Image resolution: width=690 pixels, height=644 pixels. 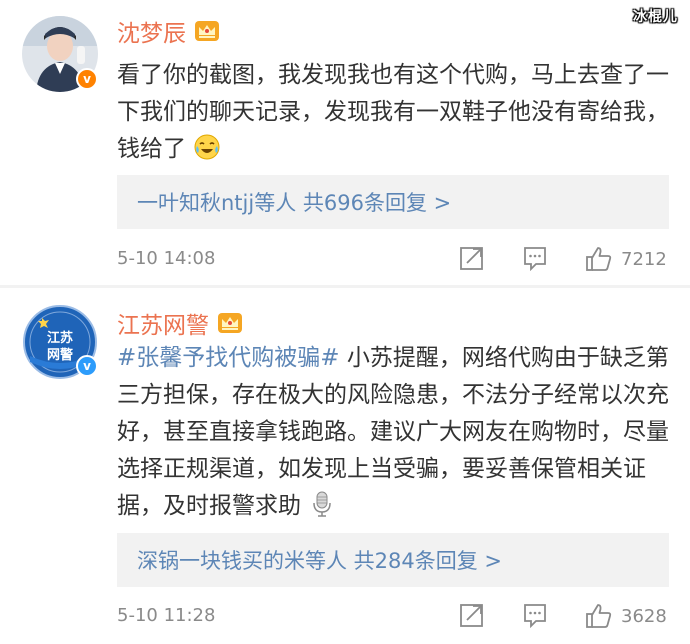 What do you see at coordinates (644, 259) in the screenshot?
I see `like-count: 7212` at bounding box center [644, 259].